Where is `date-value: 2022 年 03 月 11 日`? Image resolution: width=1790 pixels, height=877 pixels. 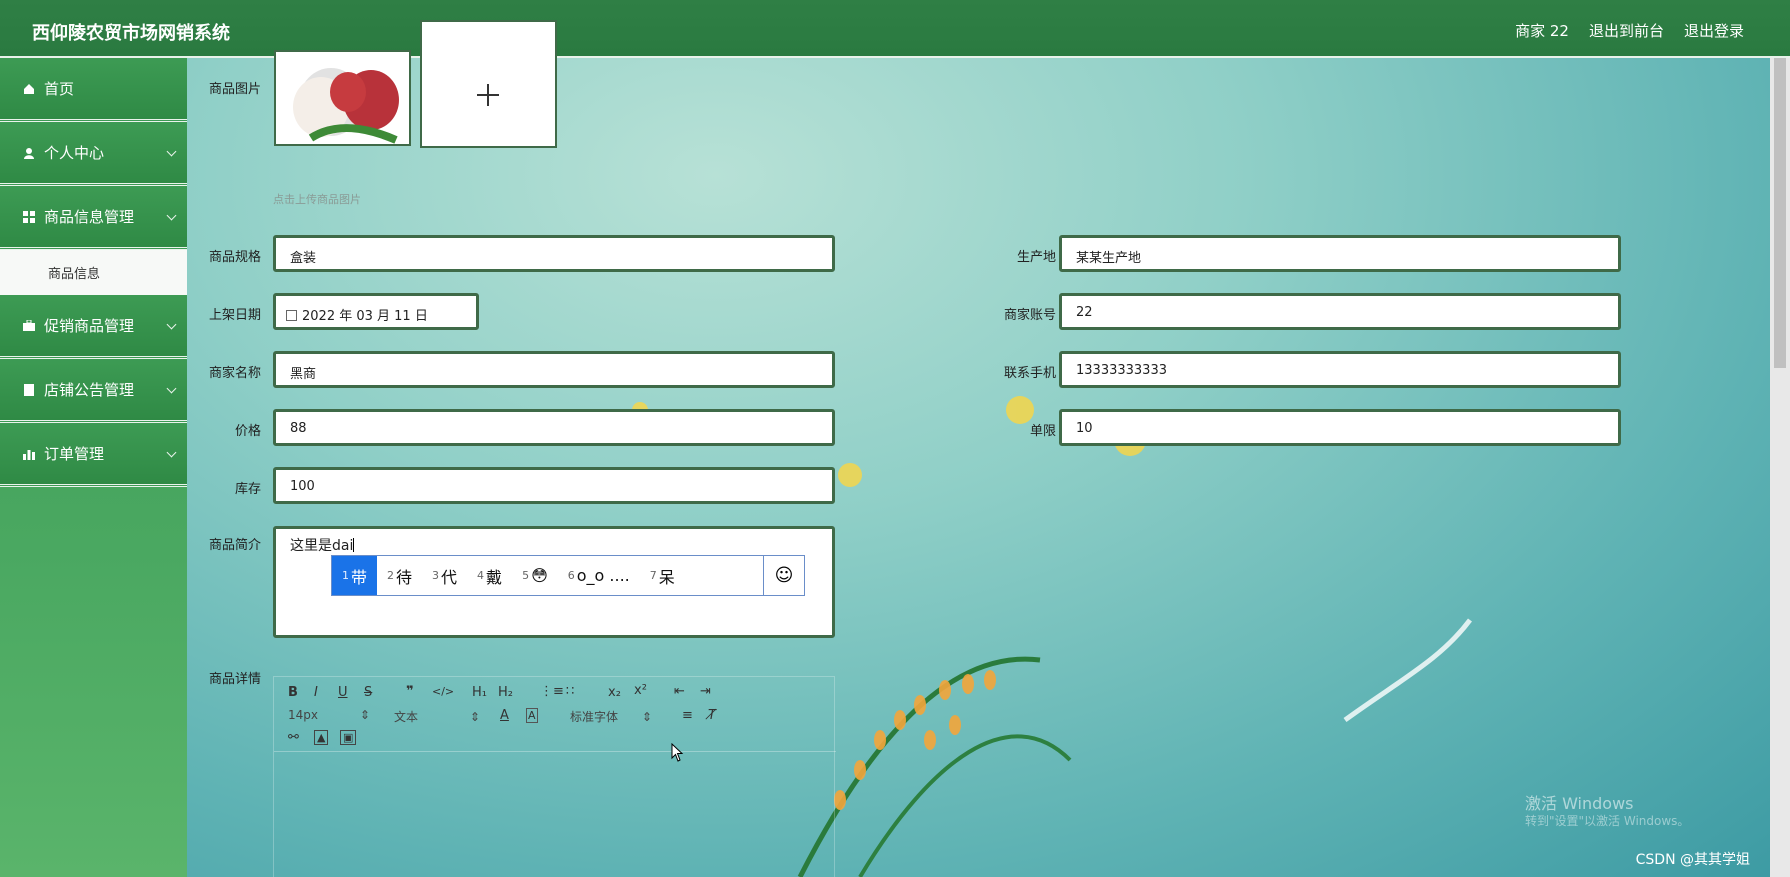
date-value: 2022 年 03 月 11 日 is located at coordinates (365, 316).